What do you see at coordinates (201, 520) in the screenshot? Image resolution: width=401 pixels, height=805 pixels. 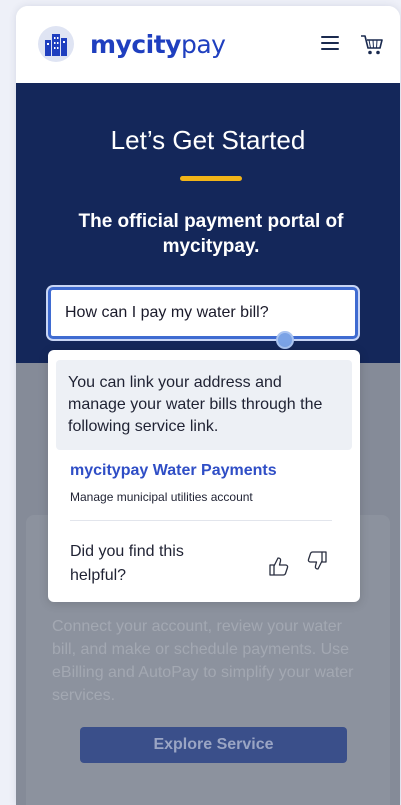 I see `divider` at bounding box center [201, 520].